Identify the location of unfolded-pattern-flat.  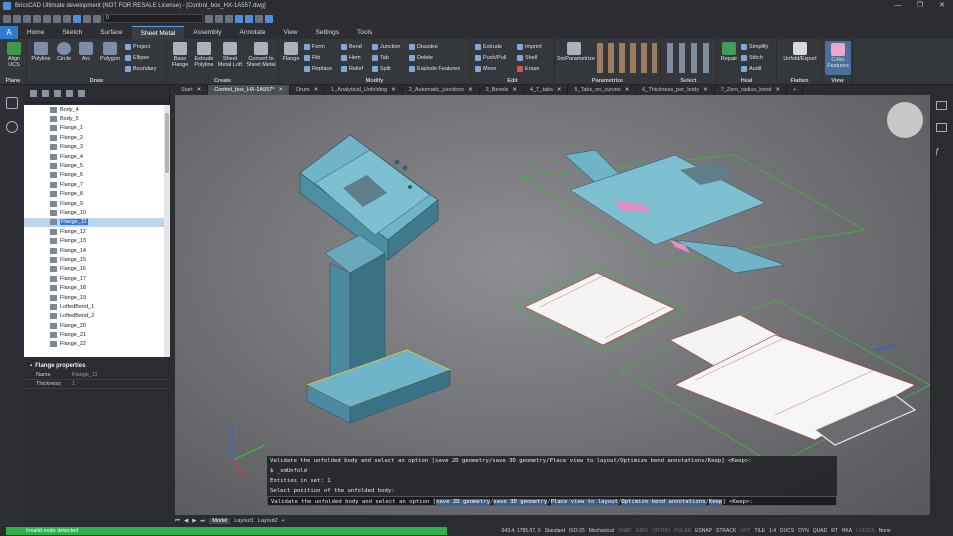
(775, 382).